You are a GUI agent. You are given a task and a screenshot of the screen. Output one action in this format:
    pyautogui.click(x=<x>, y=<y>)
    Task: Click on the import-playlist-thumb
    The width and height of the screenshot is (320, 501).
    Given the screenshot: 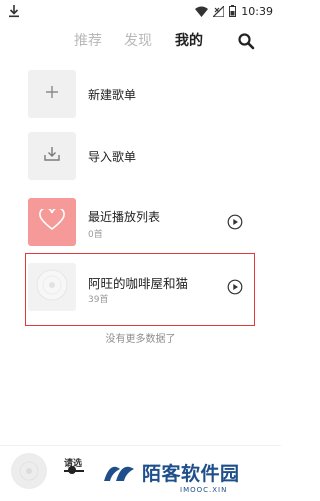 What is the action you would take?
    pyautogui.click(x=52, y=156)
    